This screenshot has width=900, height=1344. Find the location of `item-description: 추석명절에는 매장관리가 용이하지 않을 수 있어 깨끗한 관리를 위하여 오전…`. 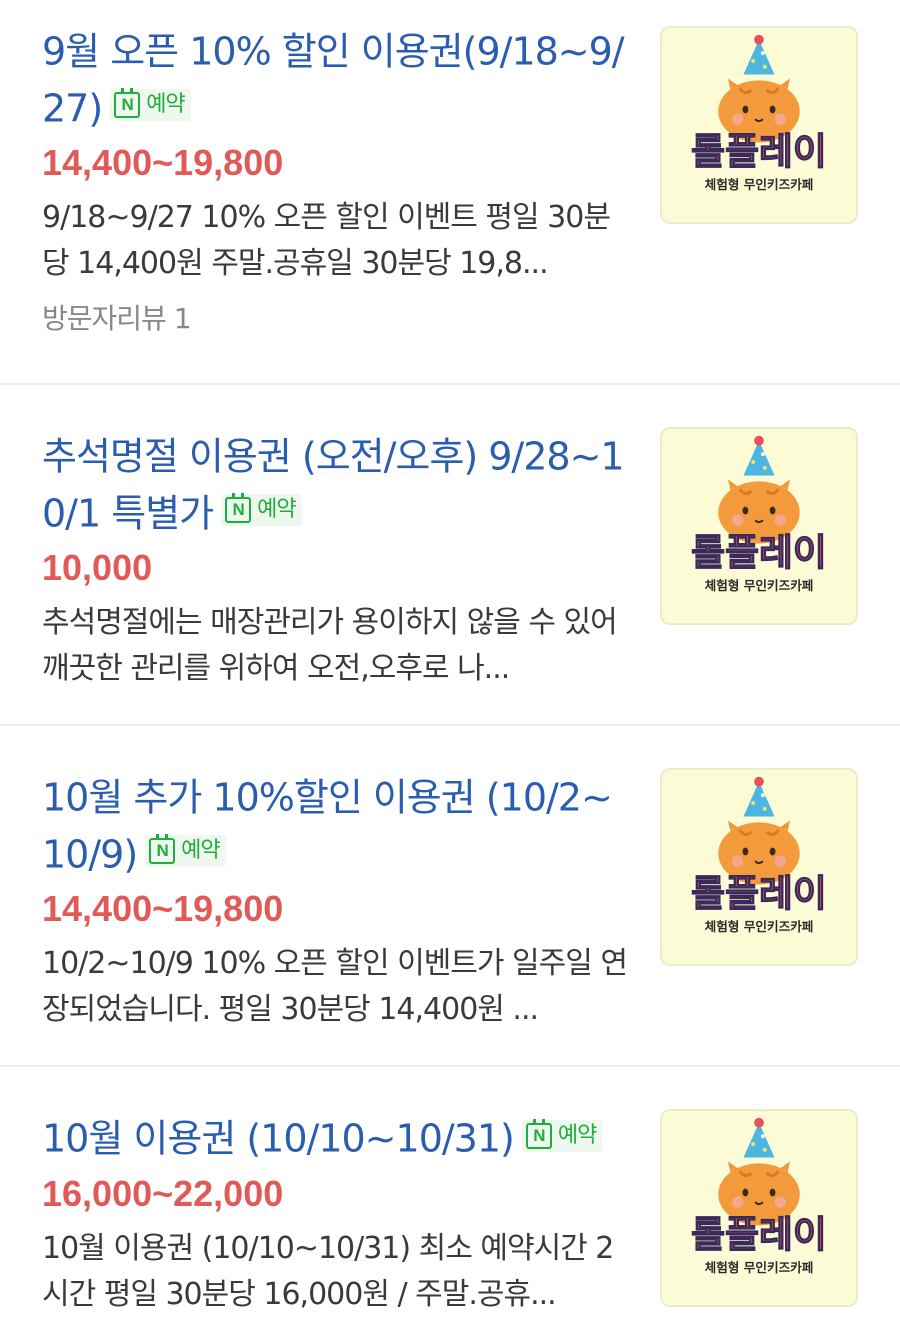

item-description: 추석명절에는 매장관리가 용이하지 않을 수 있어 깨끗한 관리를 위하여 오전… is located at coordinates (330, 645).